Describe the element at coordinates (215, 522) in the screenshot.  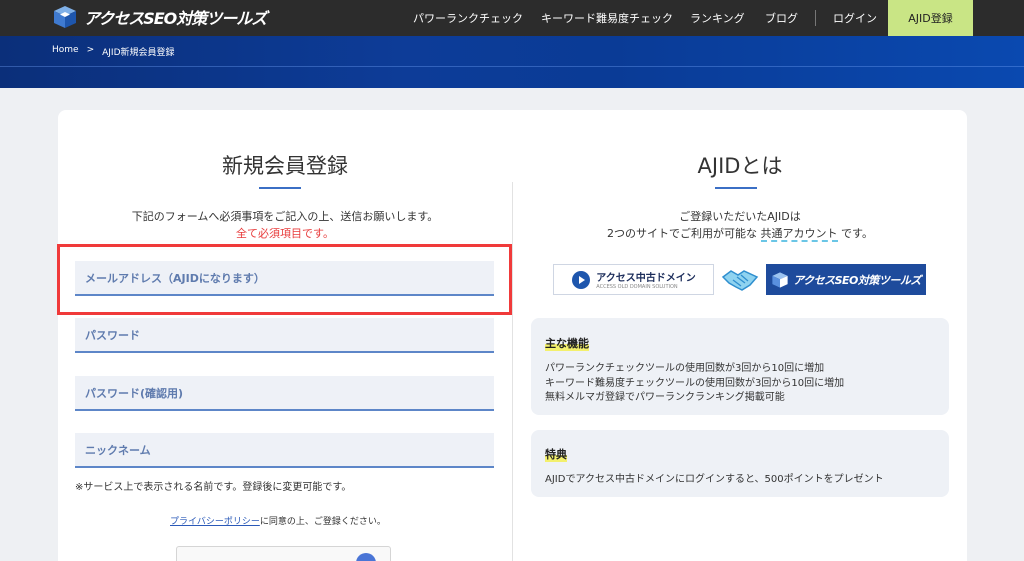
I see `privacy-policy-link: プライバシーポリシー` at that location.